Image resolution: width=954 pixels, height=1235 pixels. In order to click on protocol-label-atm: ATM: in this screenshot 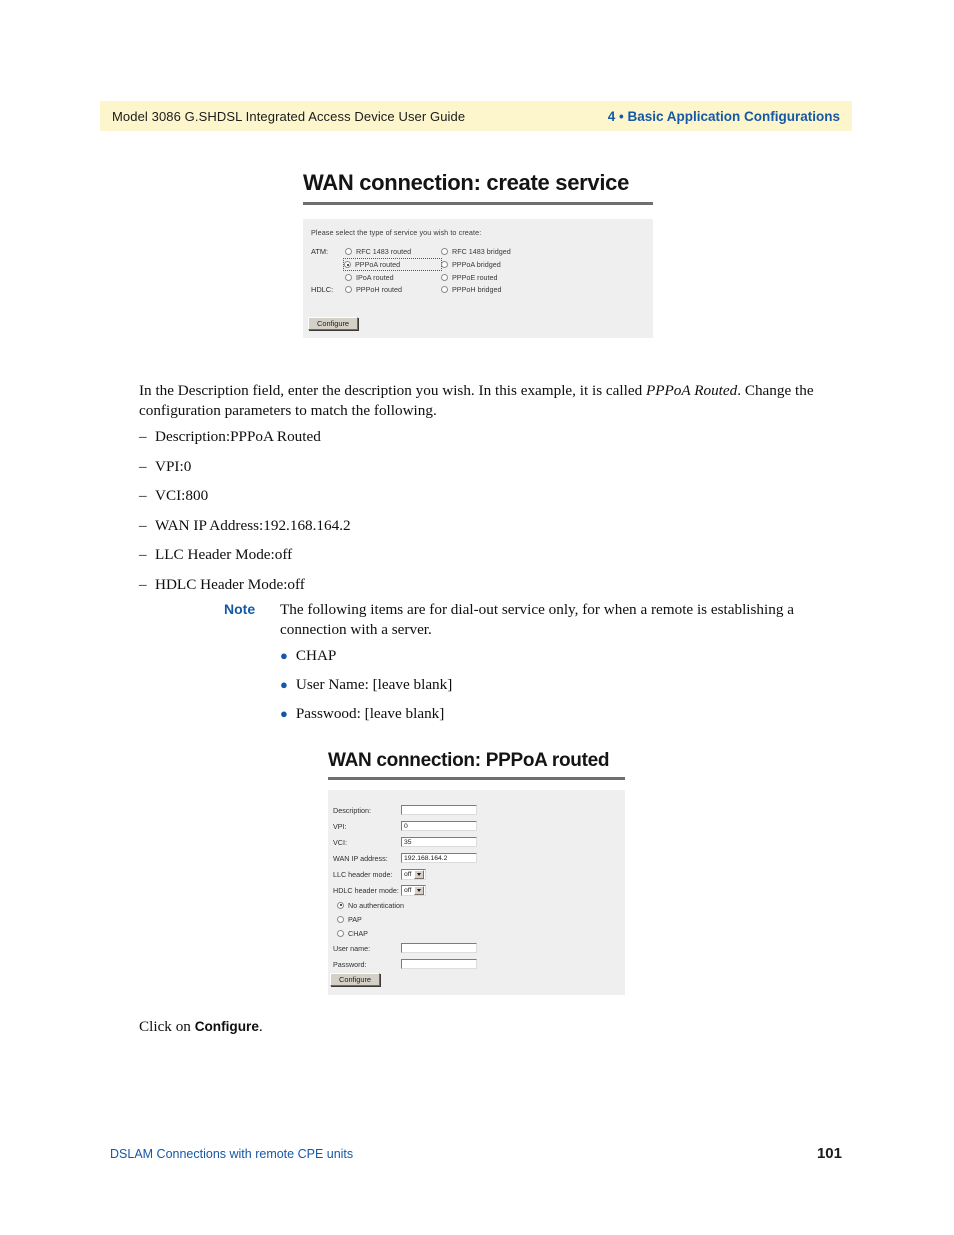, I will do `click(320, 251)`.